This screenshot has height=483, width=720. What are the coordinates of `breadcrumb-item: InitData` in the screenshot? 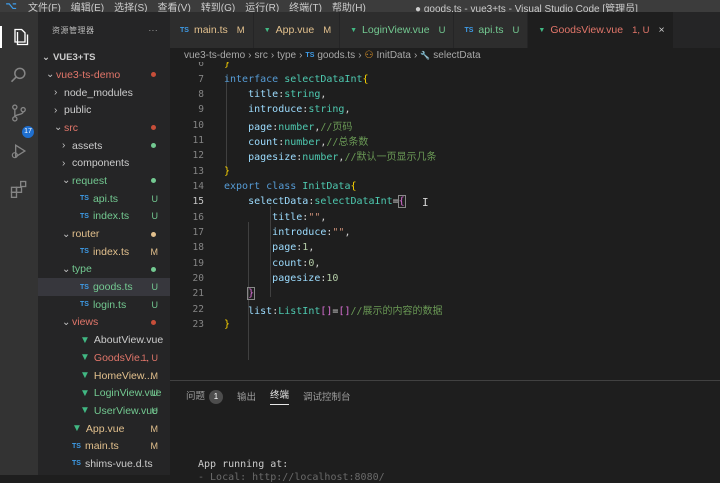 It's located at (394, 55).